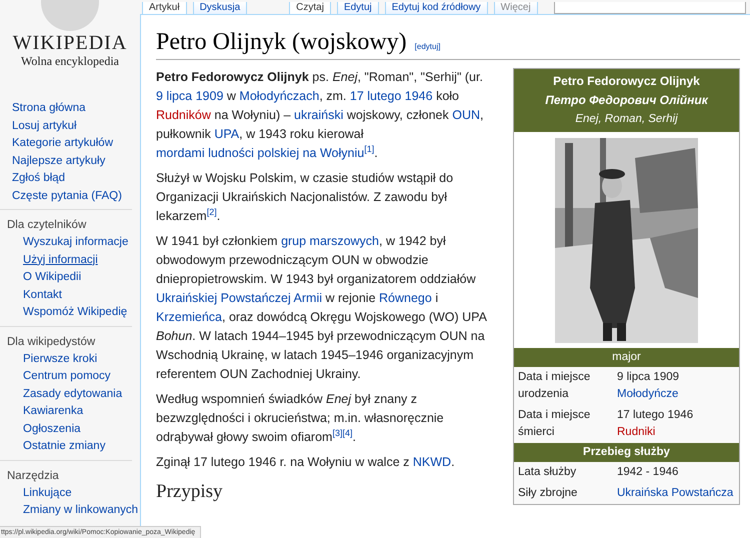 Image resolution: width=750 pixels, height=538 pixels. What do you see at coordinates (436, 8) in the screenshot?
I see `tab: Edytuj kod źródłowy` at bounding box center [436, 8].